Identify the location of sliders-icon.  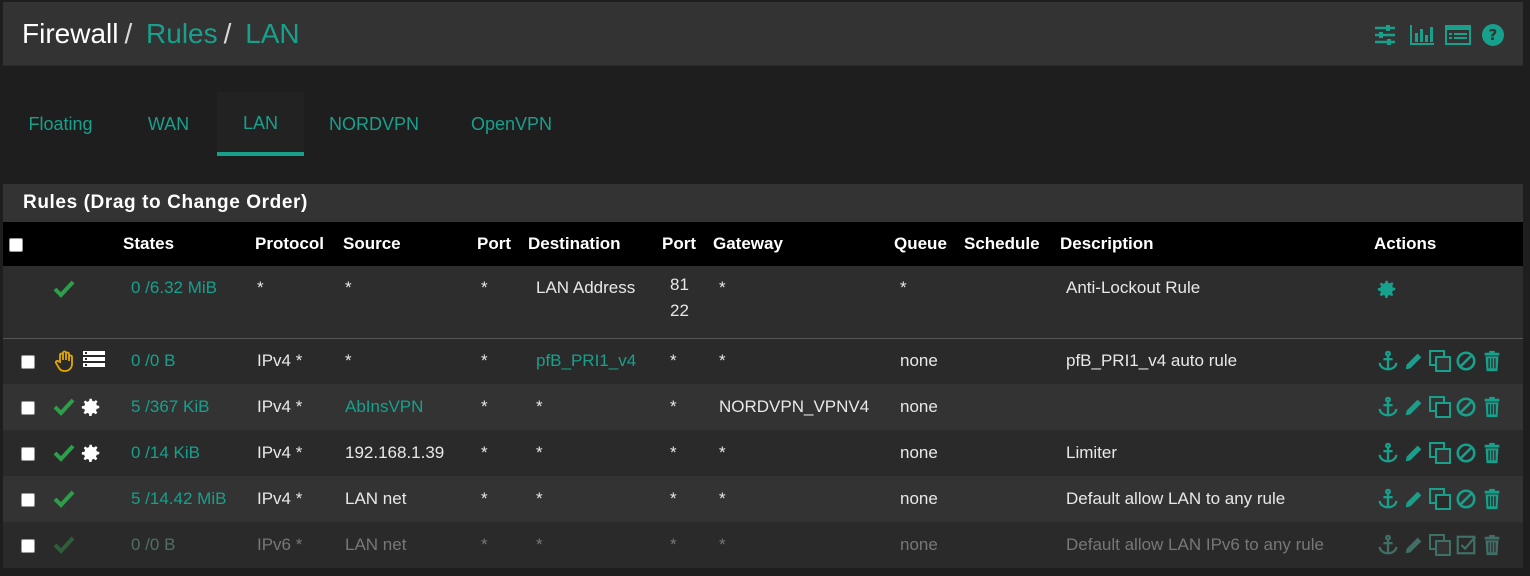
(1385, 35).